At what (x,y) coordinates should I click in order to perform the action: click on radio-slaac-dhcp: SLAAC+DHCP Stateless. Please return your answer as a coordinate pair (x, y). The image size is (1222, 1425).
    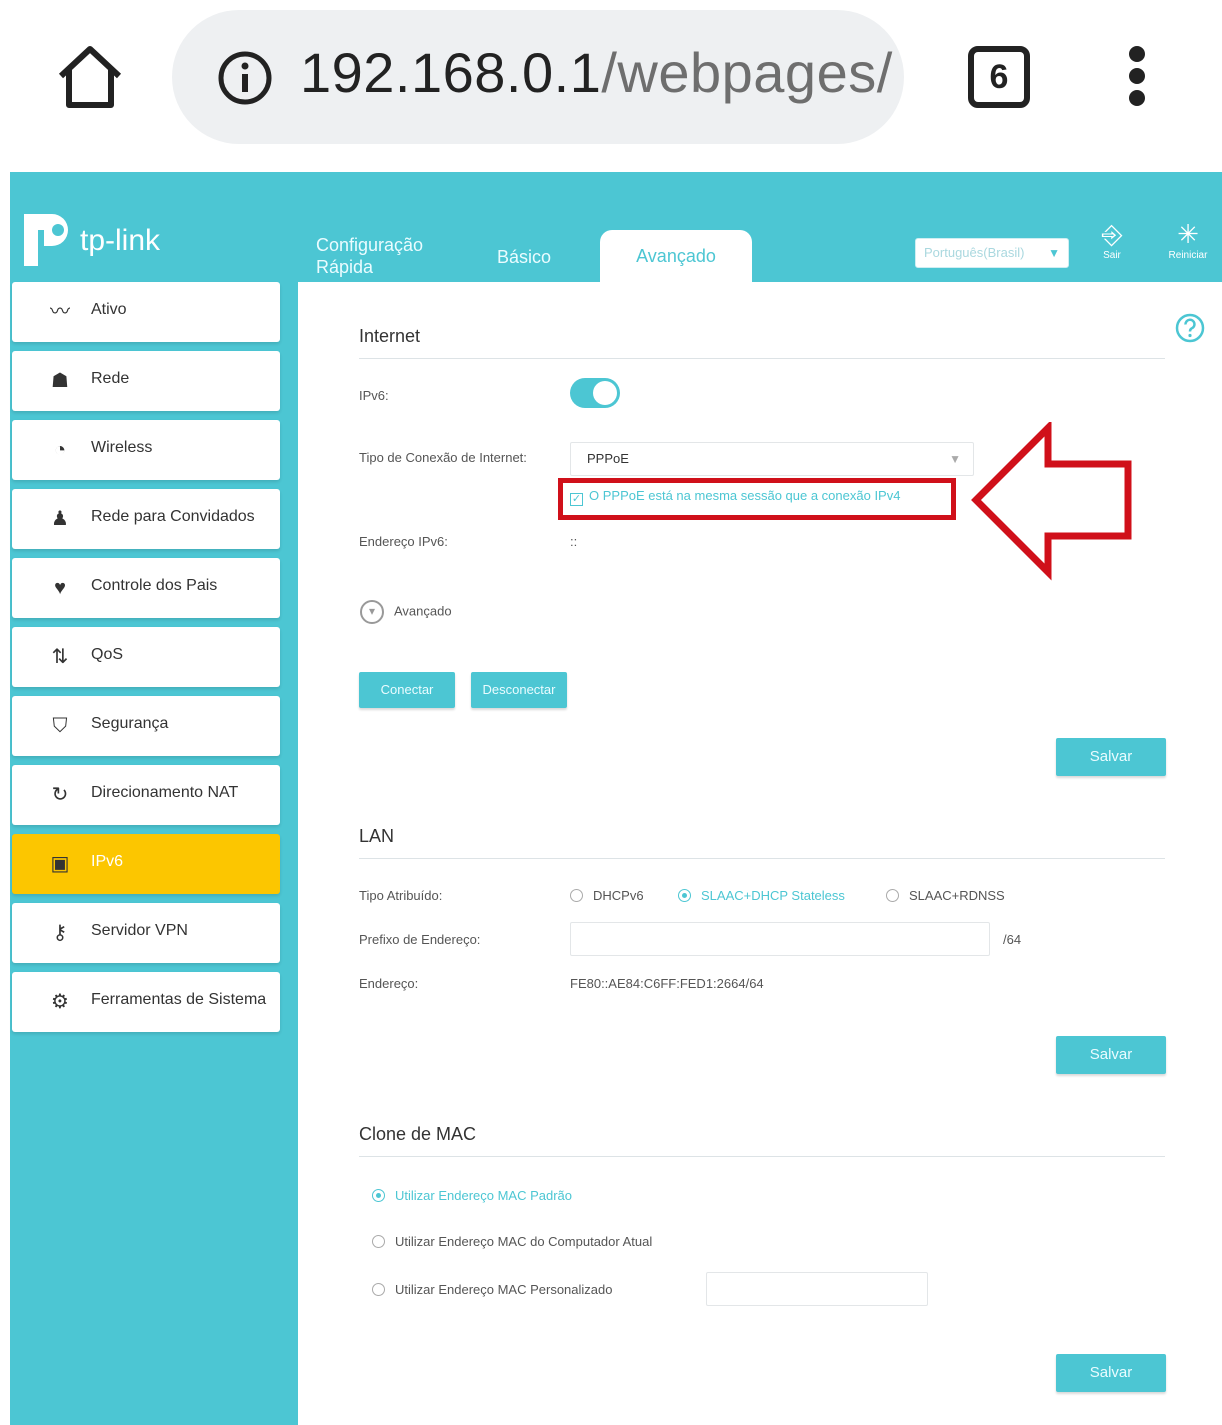
    Looking at the image, I should click on (761, 895).